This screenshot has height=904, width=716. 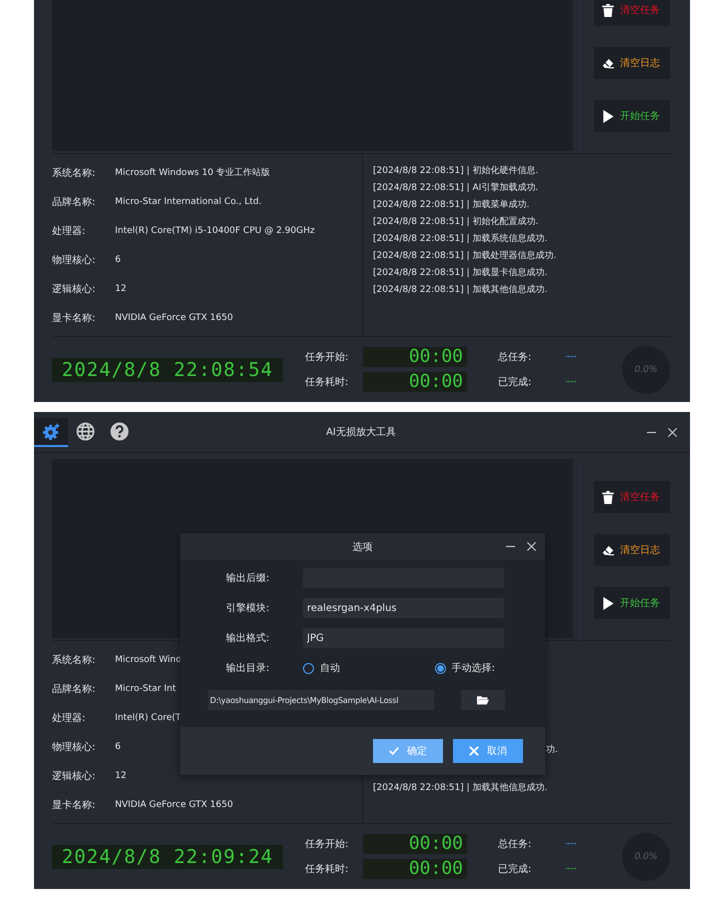 What do you see at coordinates (456, 188) in the screenshot?
I see `log-line: [2024/8/8 22:08:51] | AI引擎加载成功.` at bounding box center [456, 188].